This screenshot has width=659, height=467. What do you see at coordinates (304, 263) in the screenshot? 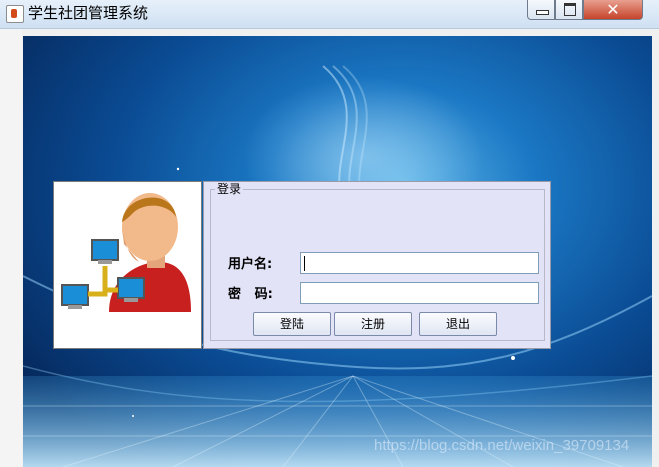
I see `text-caret` at bounding box center [304, 263].